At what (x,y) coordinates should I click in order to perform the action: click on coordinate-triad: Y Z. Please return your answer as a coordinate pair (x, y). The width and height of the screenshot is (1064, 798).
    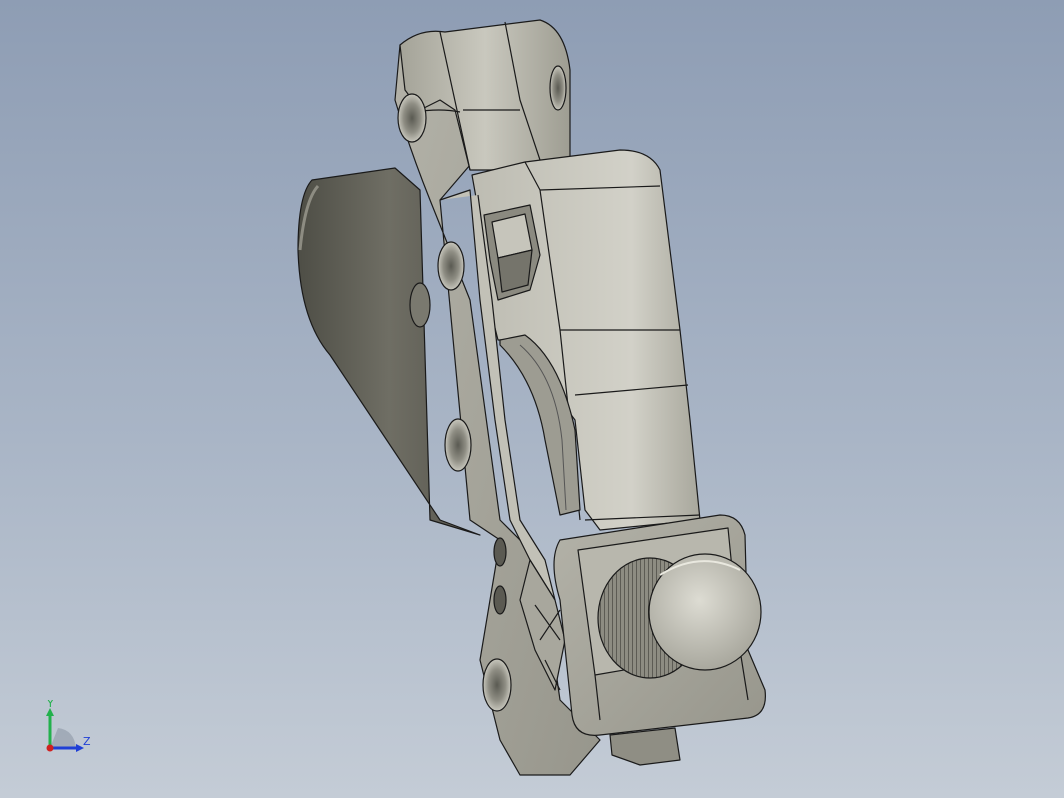
    Looking at the image, I should click on (71, 728).